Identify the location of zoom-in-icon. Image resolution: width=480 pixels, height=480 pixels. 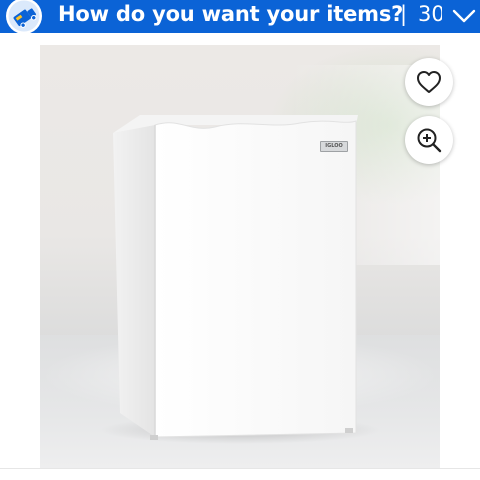
(429, 140).